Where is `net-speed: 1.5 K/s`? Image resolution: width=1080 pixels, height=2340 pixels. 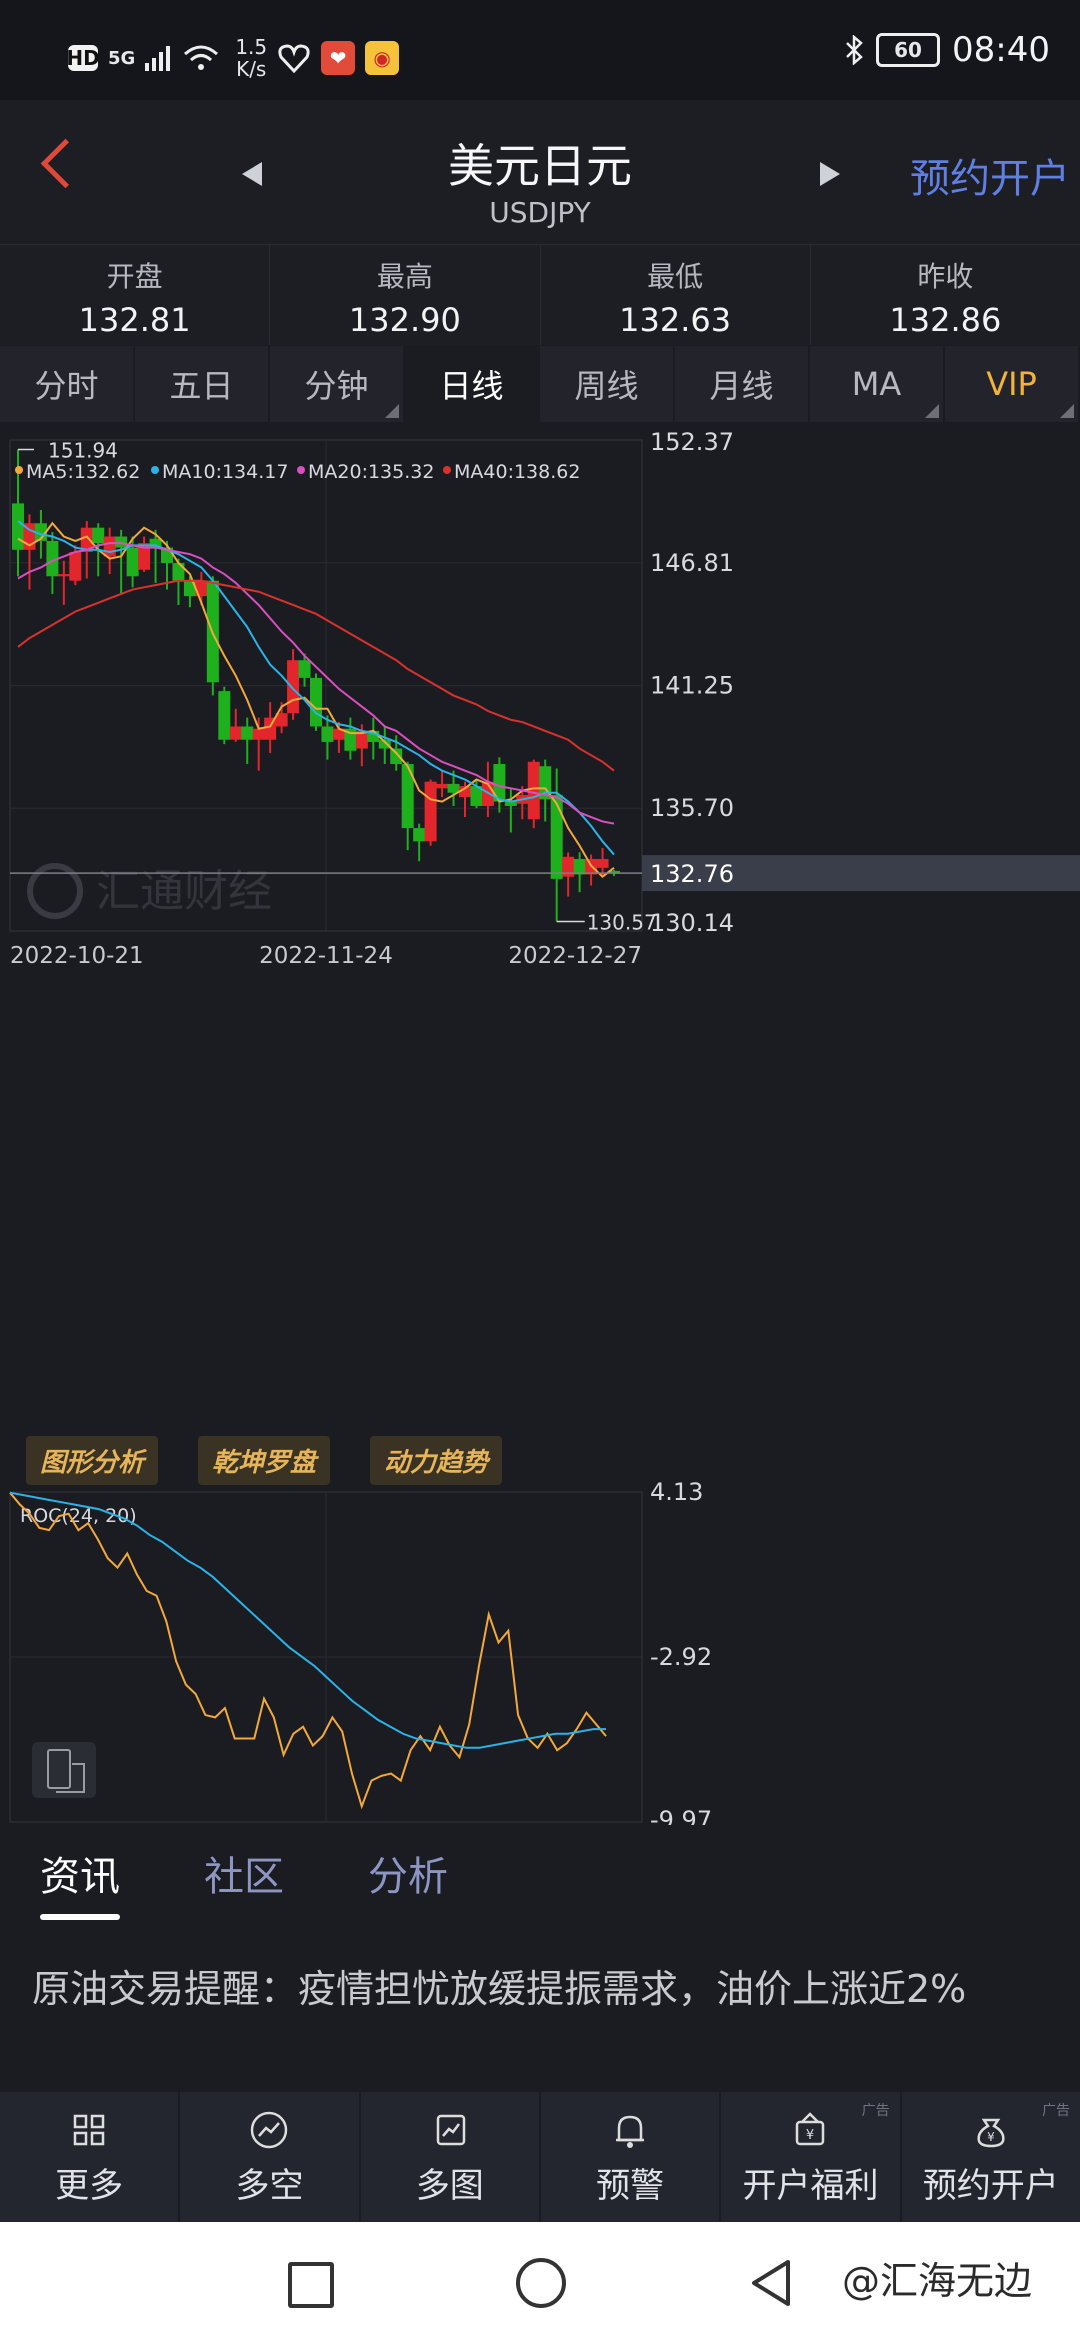
net-speed: 1.5 K/s is located at coordinates (251, 58).